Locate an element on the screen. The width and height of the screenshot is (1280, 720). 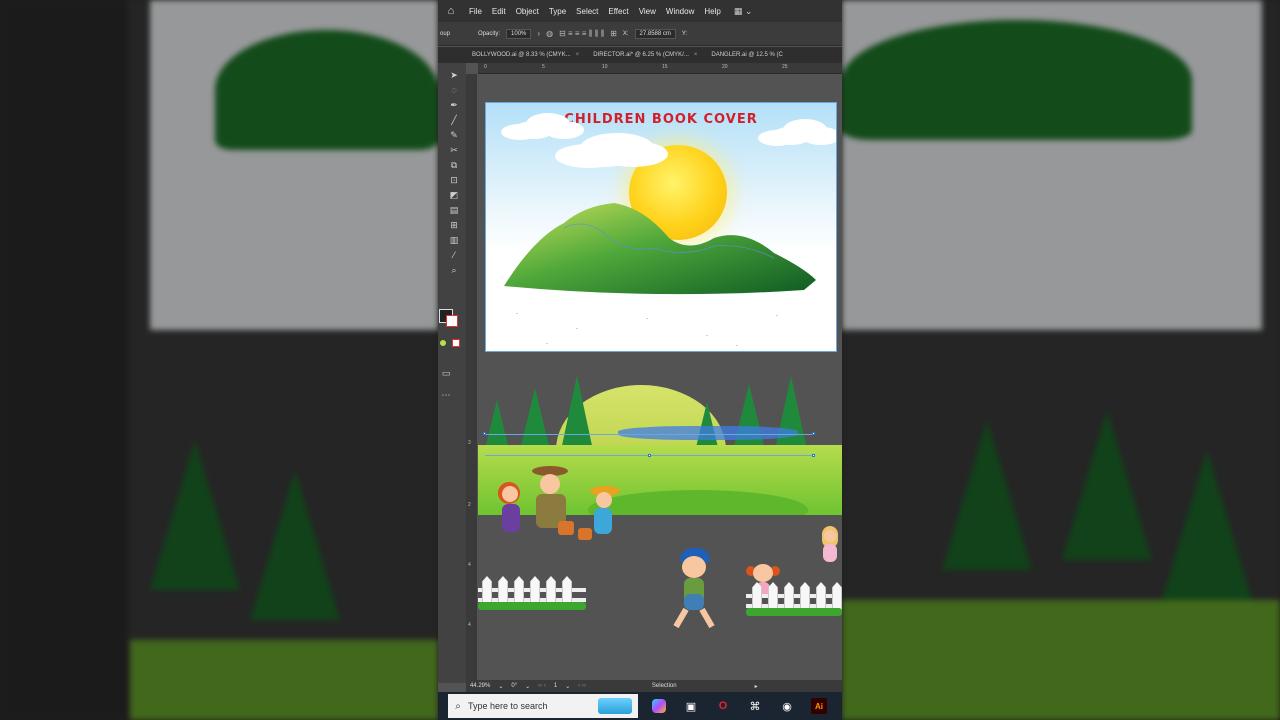
tab-director: DIRECTOR.ai* @ 6.25 % (CMYK/... × is located at coordinates (646, 55).